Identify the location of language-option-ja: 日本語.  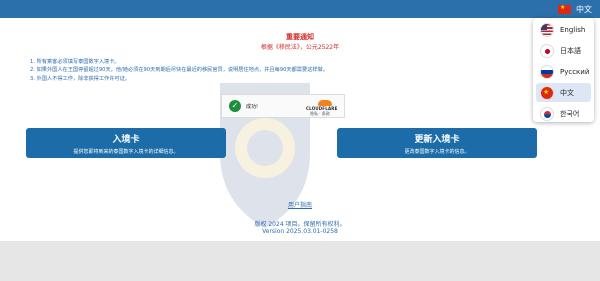
(563, 50).